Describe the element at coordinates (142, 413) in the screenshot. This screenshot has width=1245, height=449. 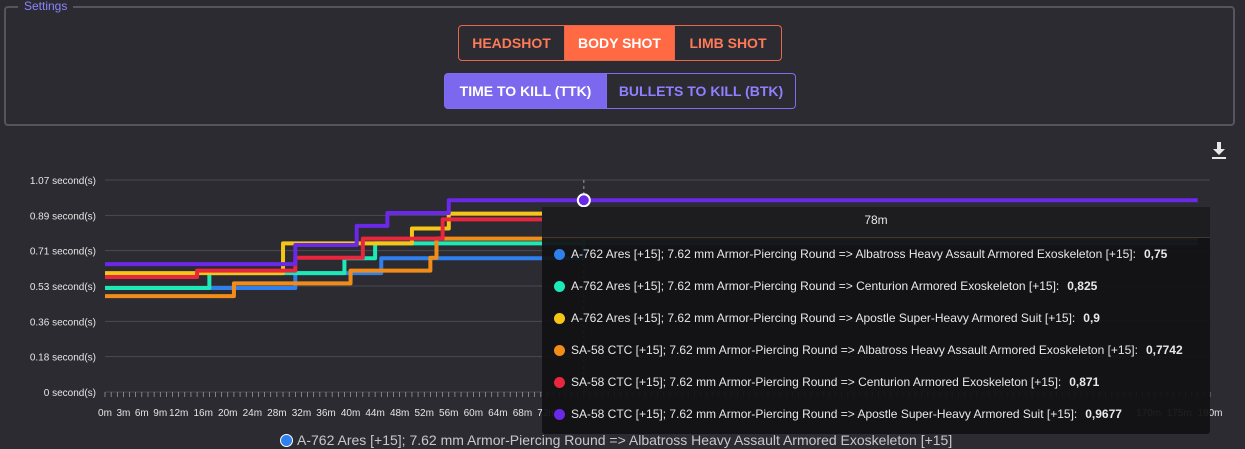
I see `x-tick-label: 6m` at that location.